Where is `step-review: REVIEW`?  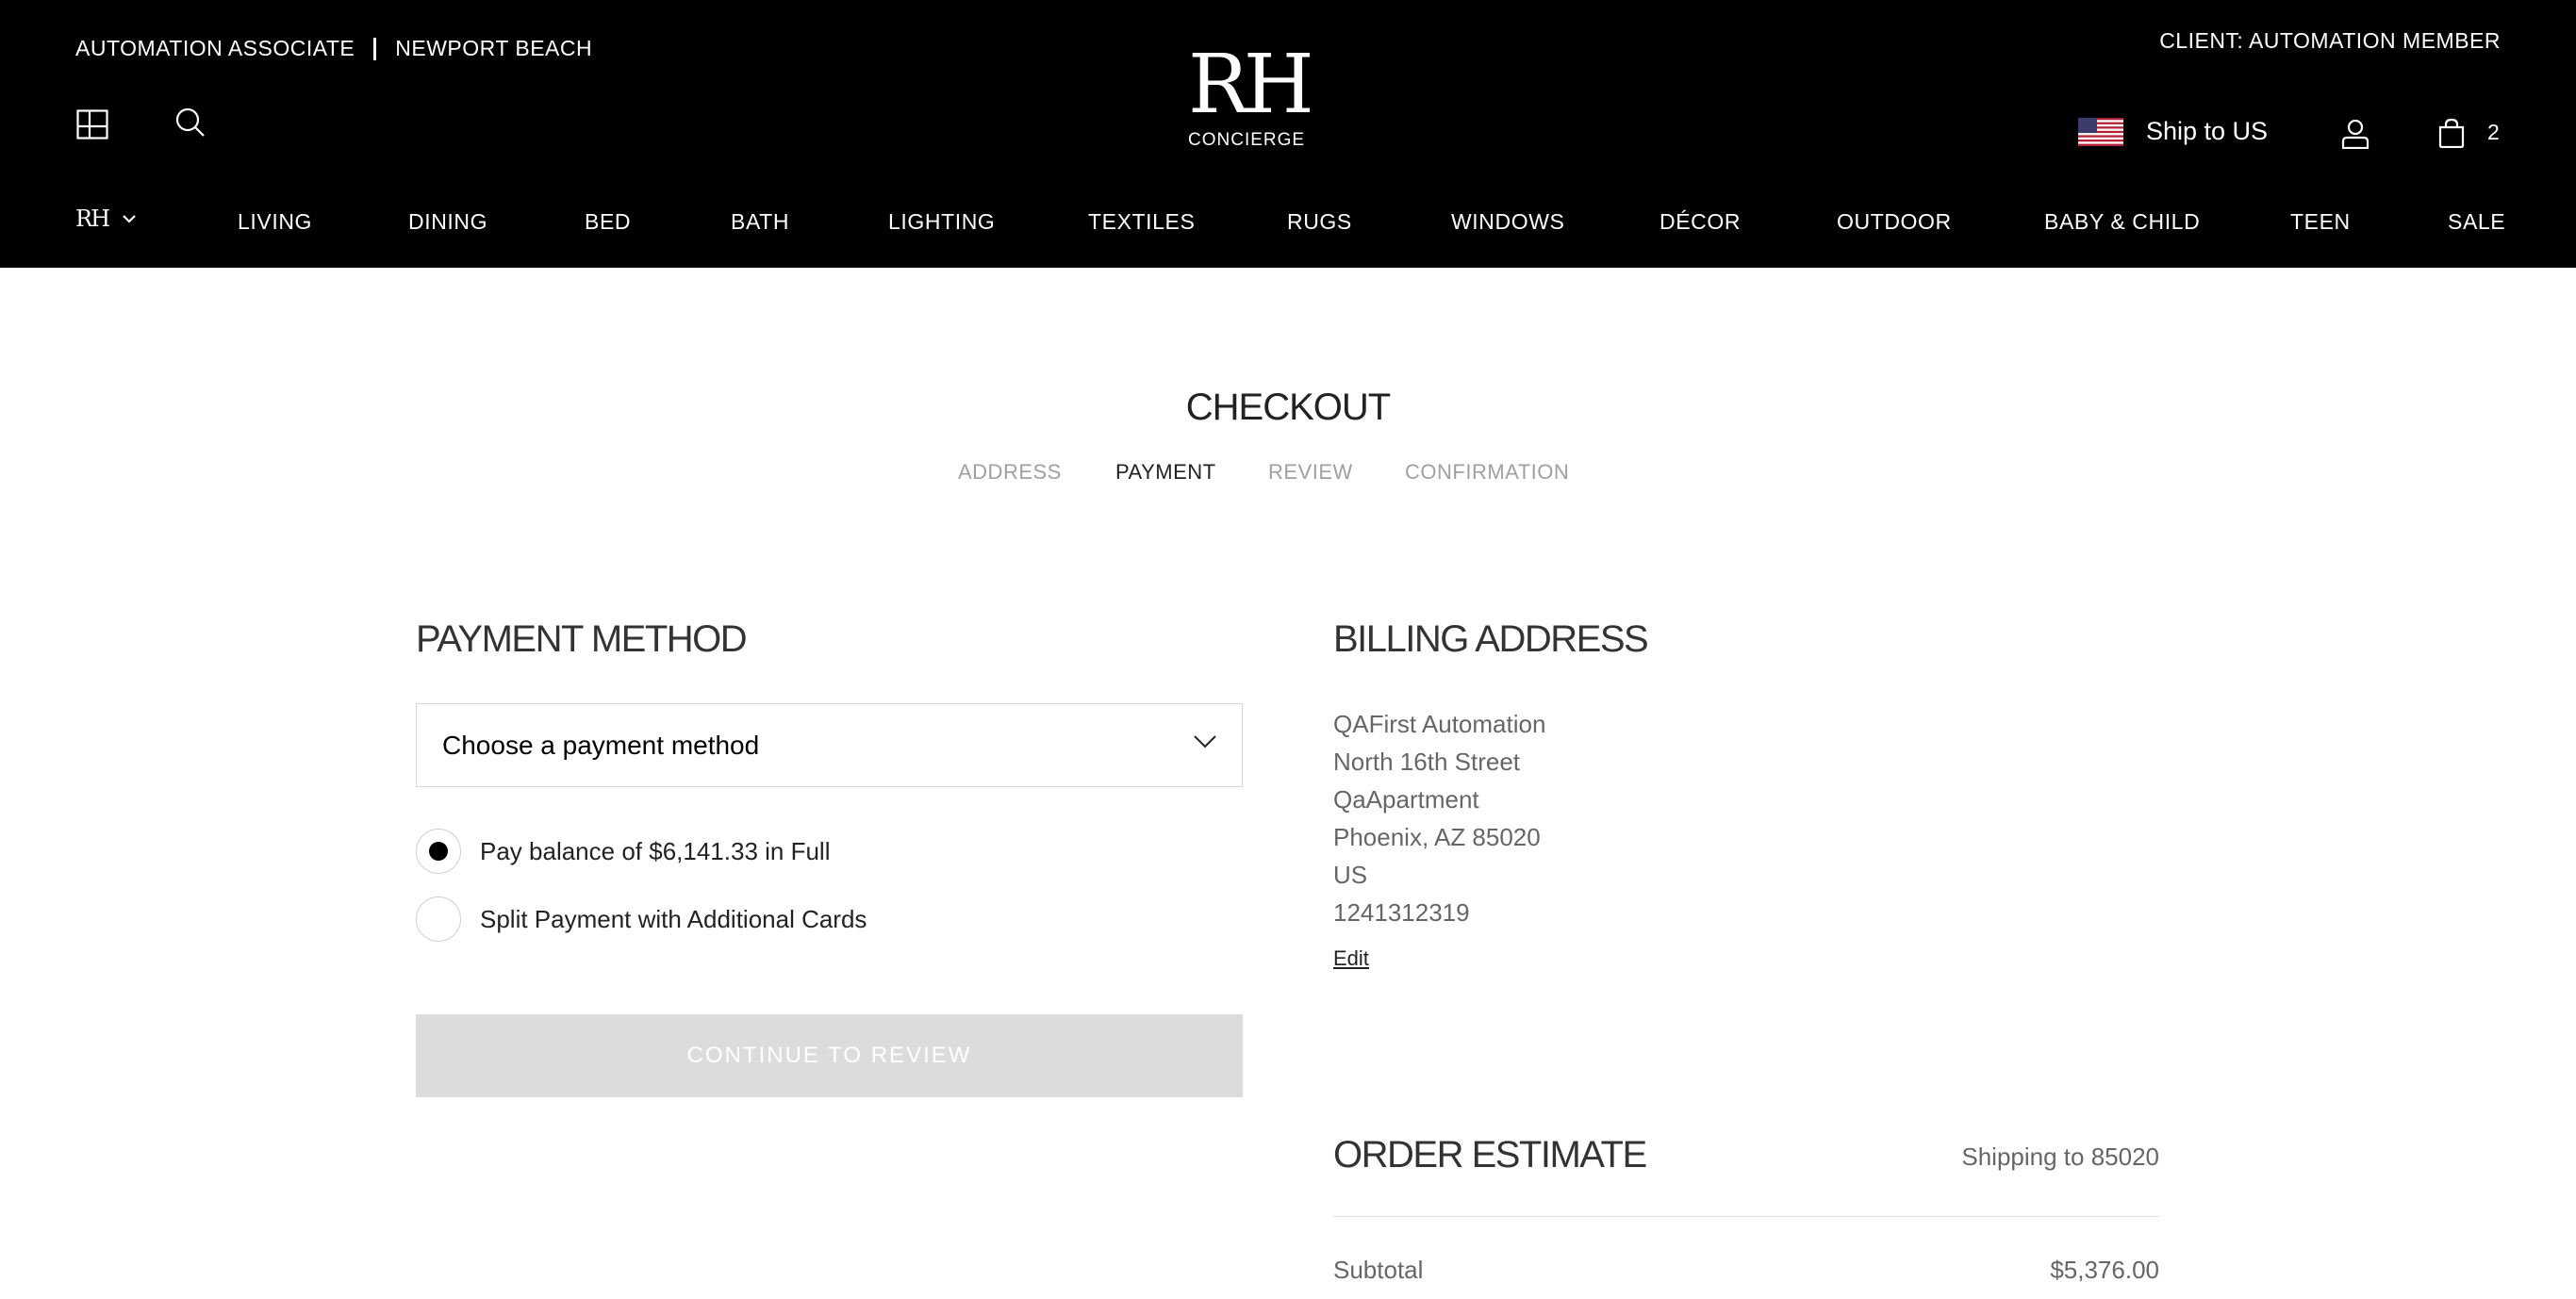
step-review: REVIEW is located at coordinates (1310, 472).